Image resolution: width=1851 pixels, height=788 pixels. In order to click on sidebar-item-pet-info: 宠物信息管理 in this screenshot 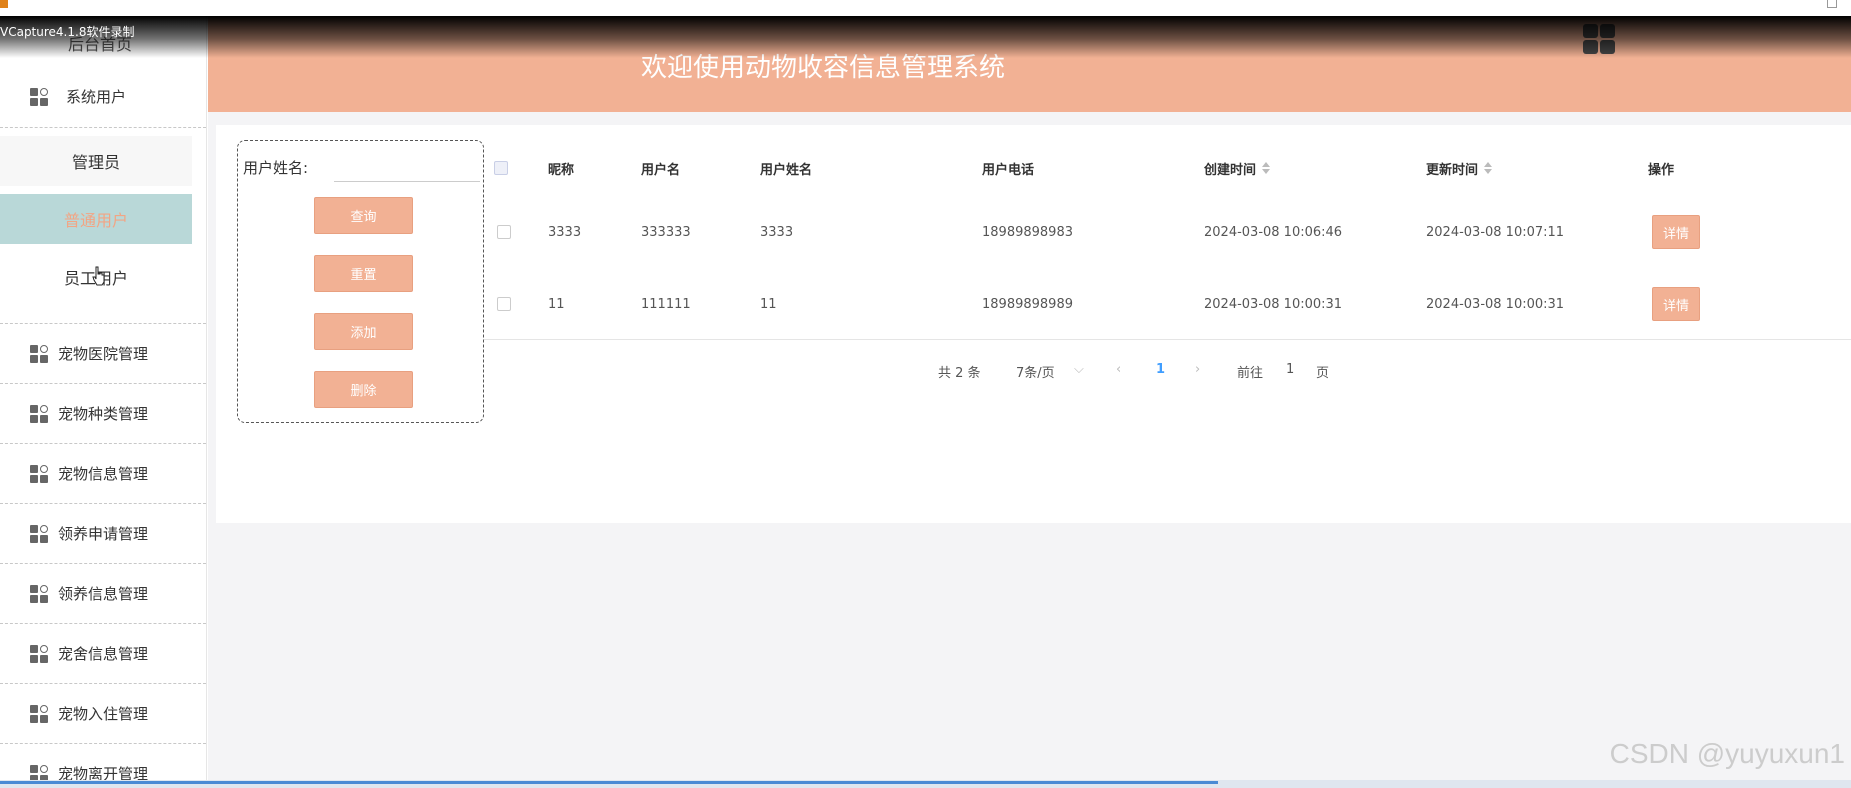, I will do `click(103, 474)`.